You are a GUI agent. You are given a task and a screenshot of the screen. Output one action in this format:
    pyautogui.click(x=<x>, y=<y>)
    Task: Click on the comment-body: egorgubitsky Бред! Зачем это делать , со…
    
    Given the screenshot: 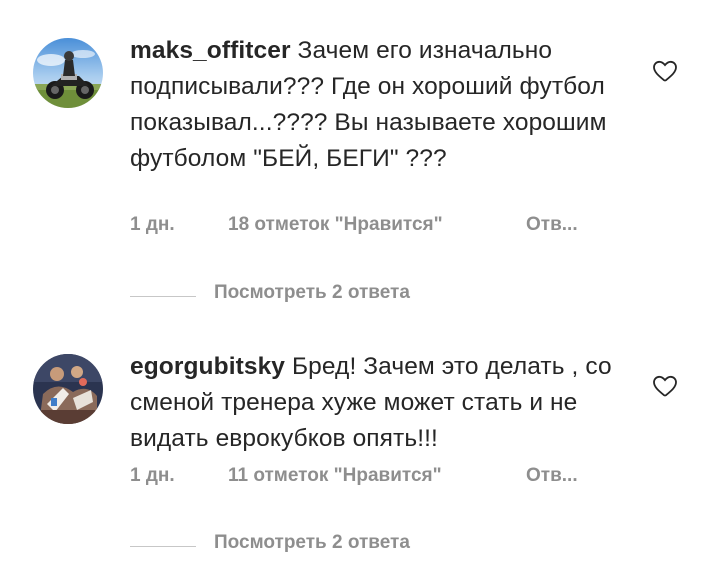 What is the action you would take?
    pyautogui.click(x=375, y=403)
    